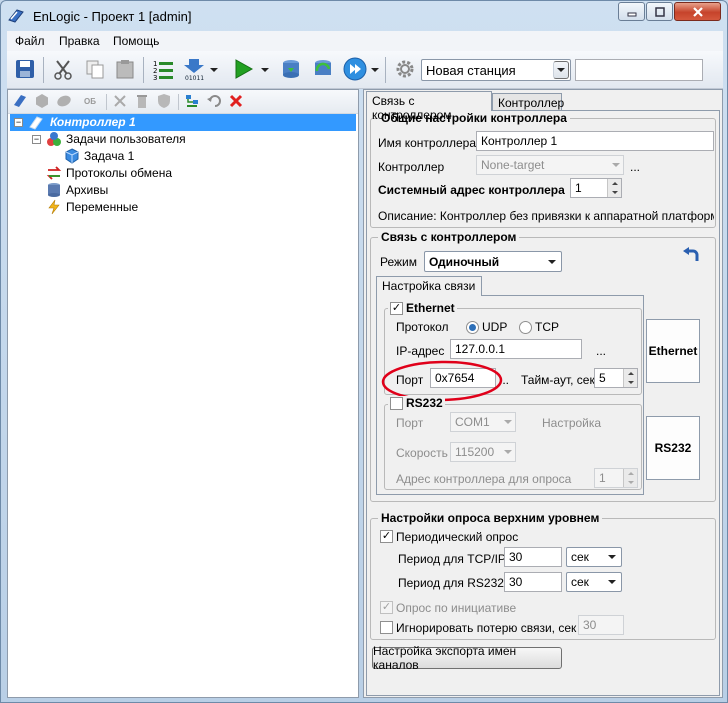 This screenshot has width=728, height=703. I want to click on sync-button, so click(323, 69).